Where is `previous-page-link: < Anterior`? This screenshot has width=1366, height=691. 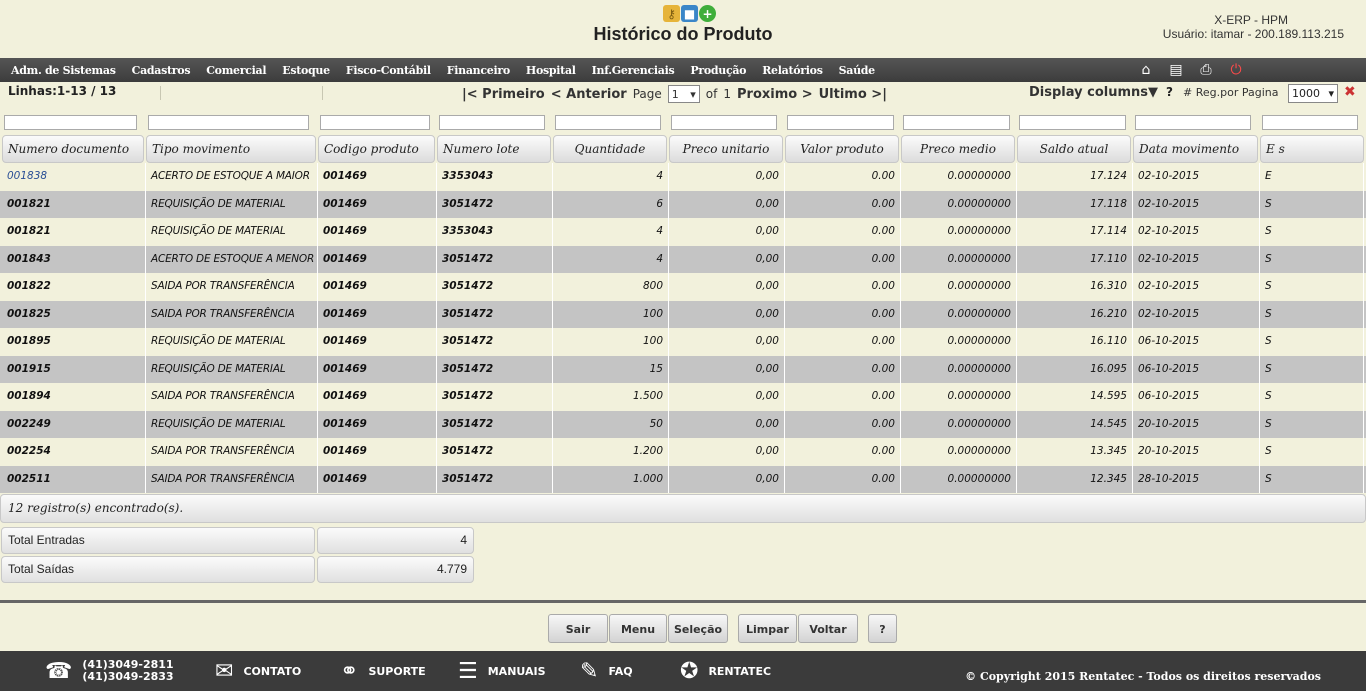 previous-page-link: < Anterior is located at coordinates (589, 94).